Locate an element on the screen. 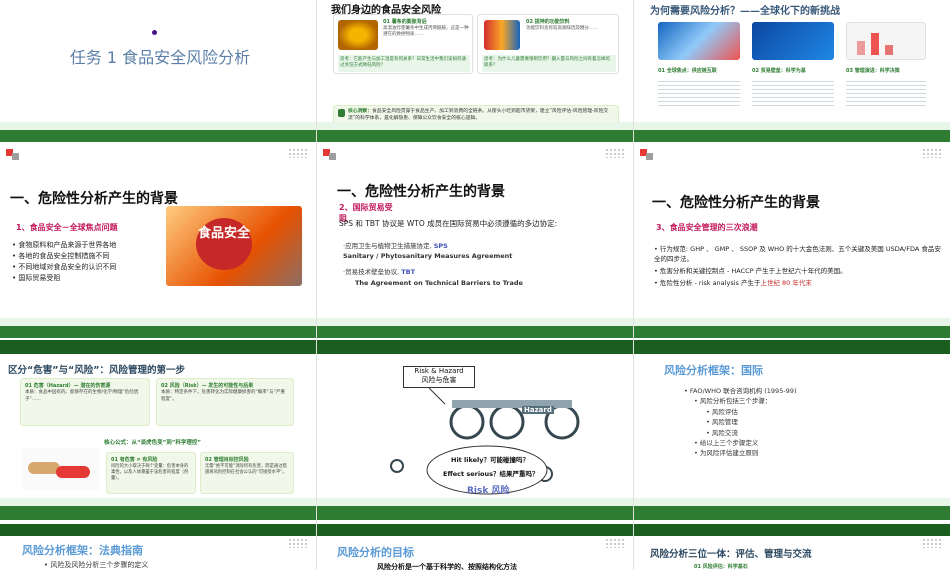  tbt-line: ·贸易技术壁垒协议, TBT is located at coordinates (379, 272).